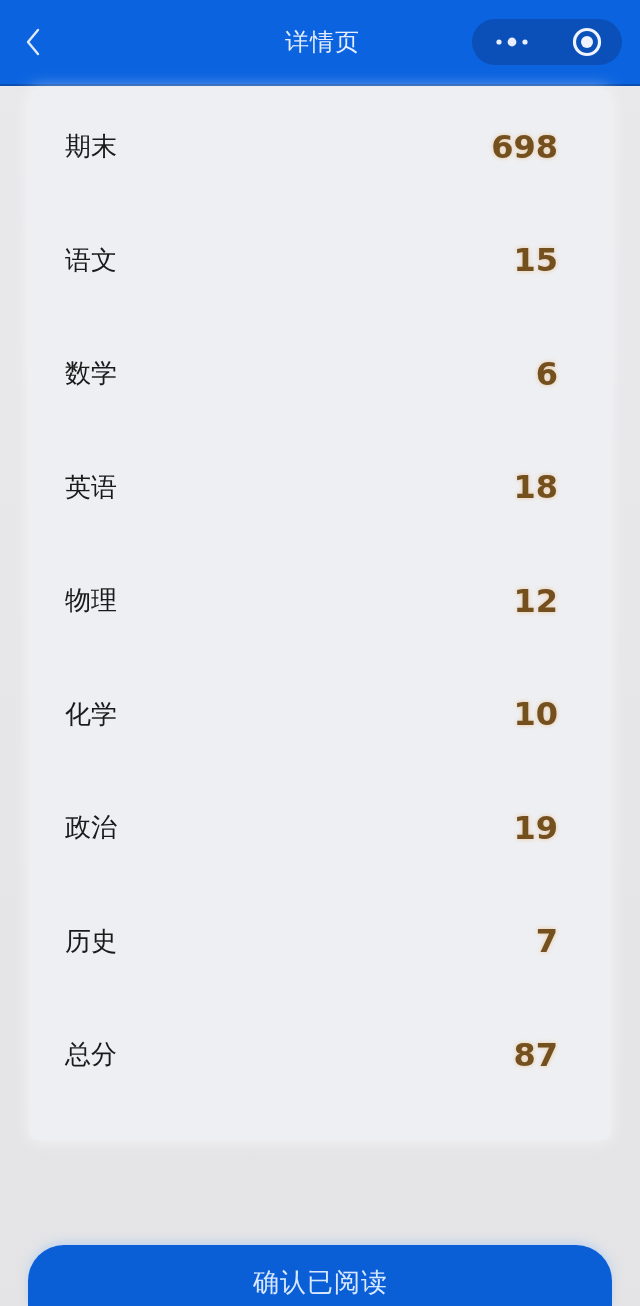  I want to click on target-icon, so click(587, 42).